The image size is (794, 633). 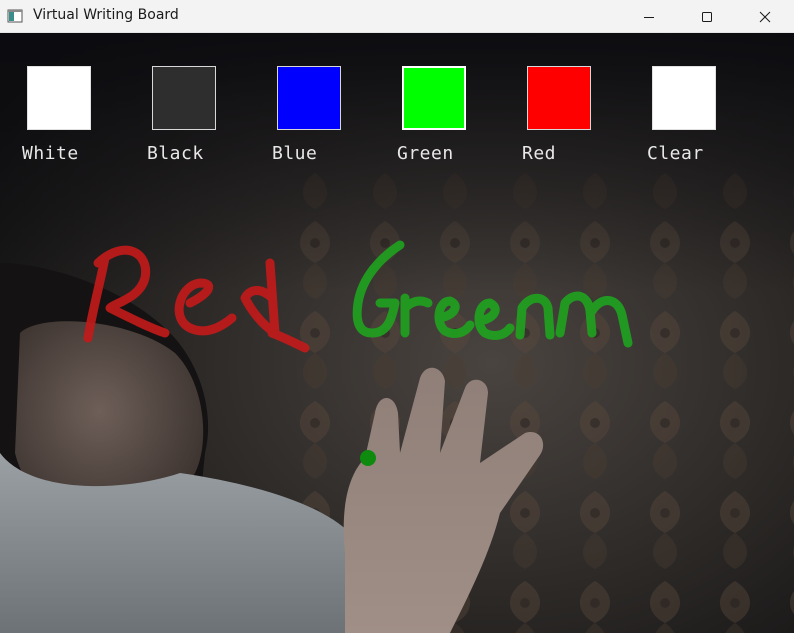 What do you see at coordinates (184, 98) in the screenshot?
I see `swatch-black` at bounding box center [184, 98].